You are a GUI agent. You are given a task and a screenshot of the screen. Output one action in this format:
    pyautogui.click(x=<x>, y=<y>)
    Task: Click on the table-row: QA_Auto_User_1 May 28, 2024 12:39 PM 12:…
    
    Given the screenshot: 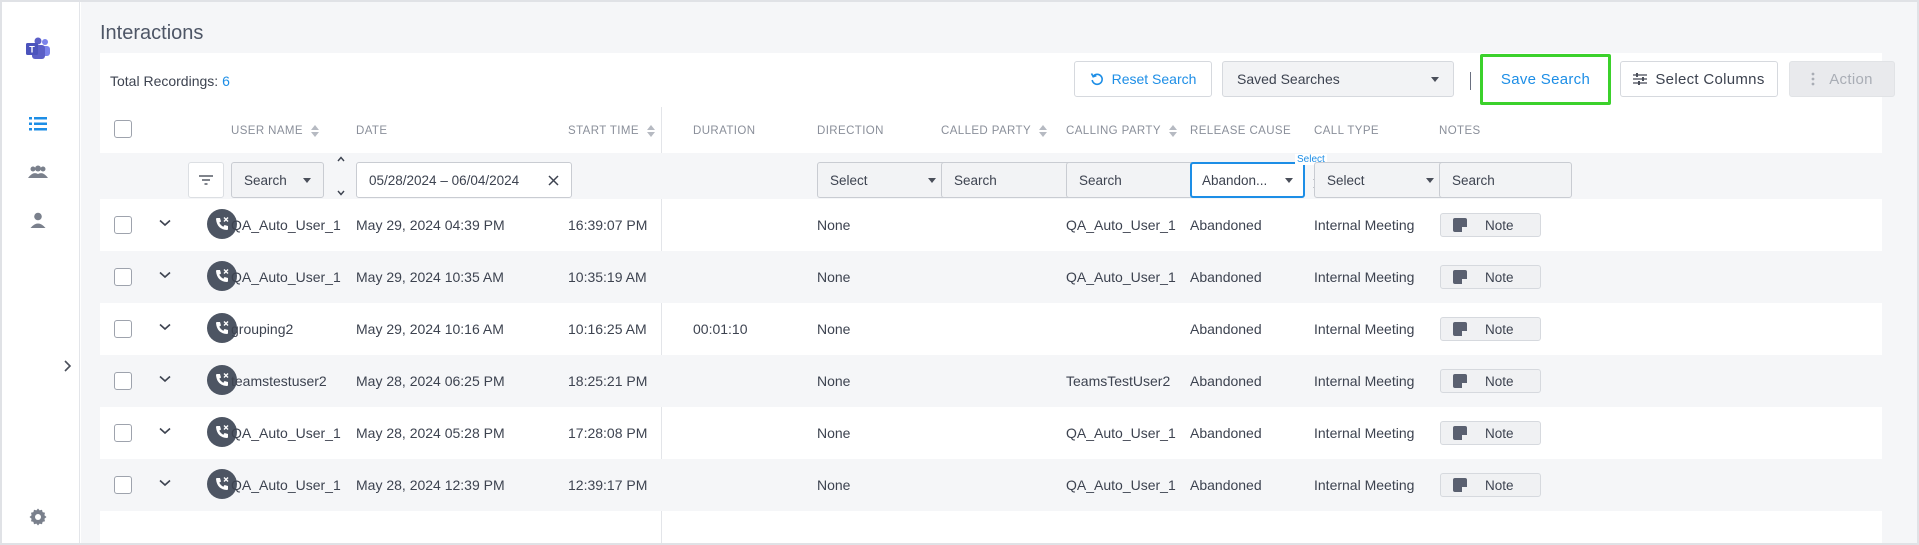 What is the action you would take?
    pyautogui.click(x=991, y=485)
    